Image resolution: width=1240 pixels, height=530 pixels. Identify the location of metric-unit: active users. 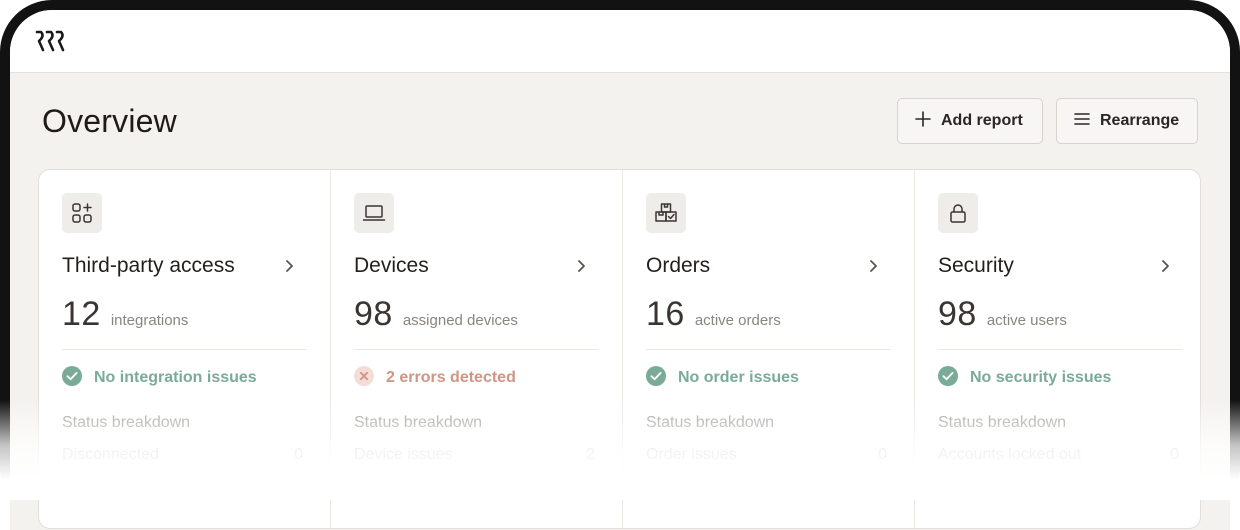
(1026, 320).